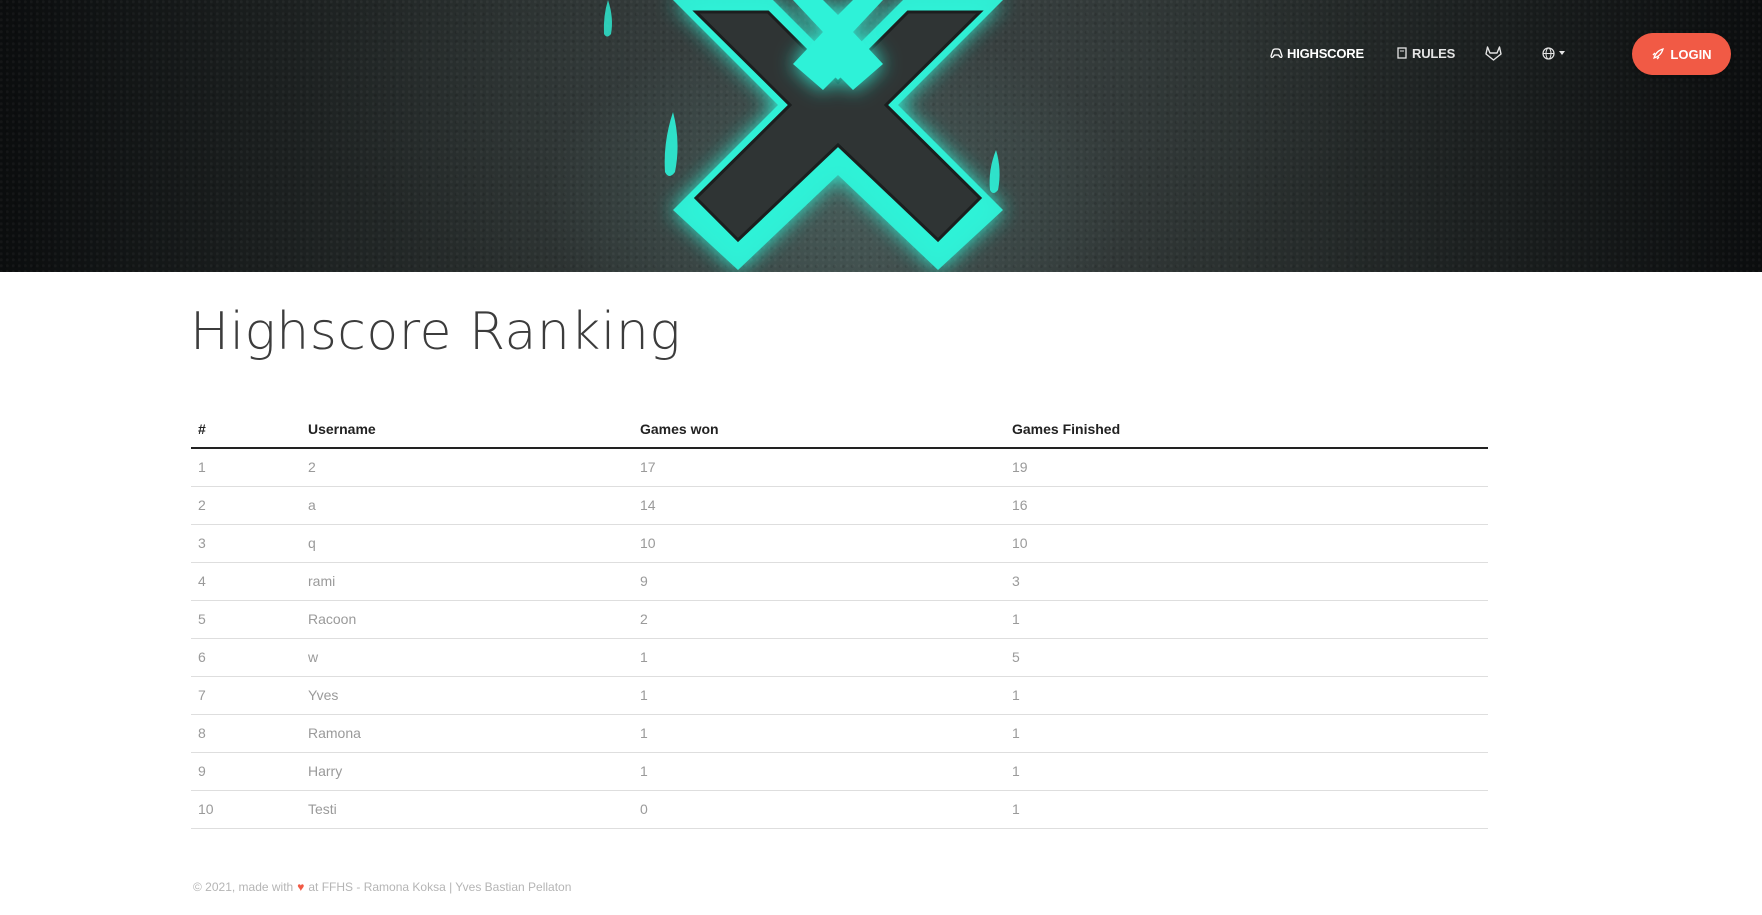  Describe the element at coordinates (246, 657) in the screenshot. I see `cell-rank: 6` at that location.